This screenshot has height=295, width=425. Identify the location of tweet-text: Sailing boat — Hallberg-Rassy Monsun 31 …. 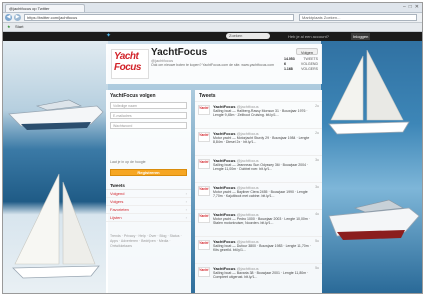
(260, 113).